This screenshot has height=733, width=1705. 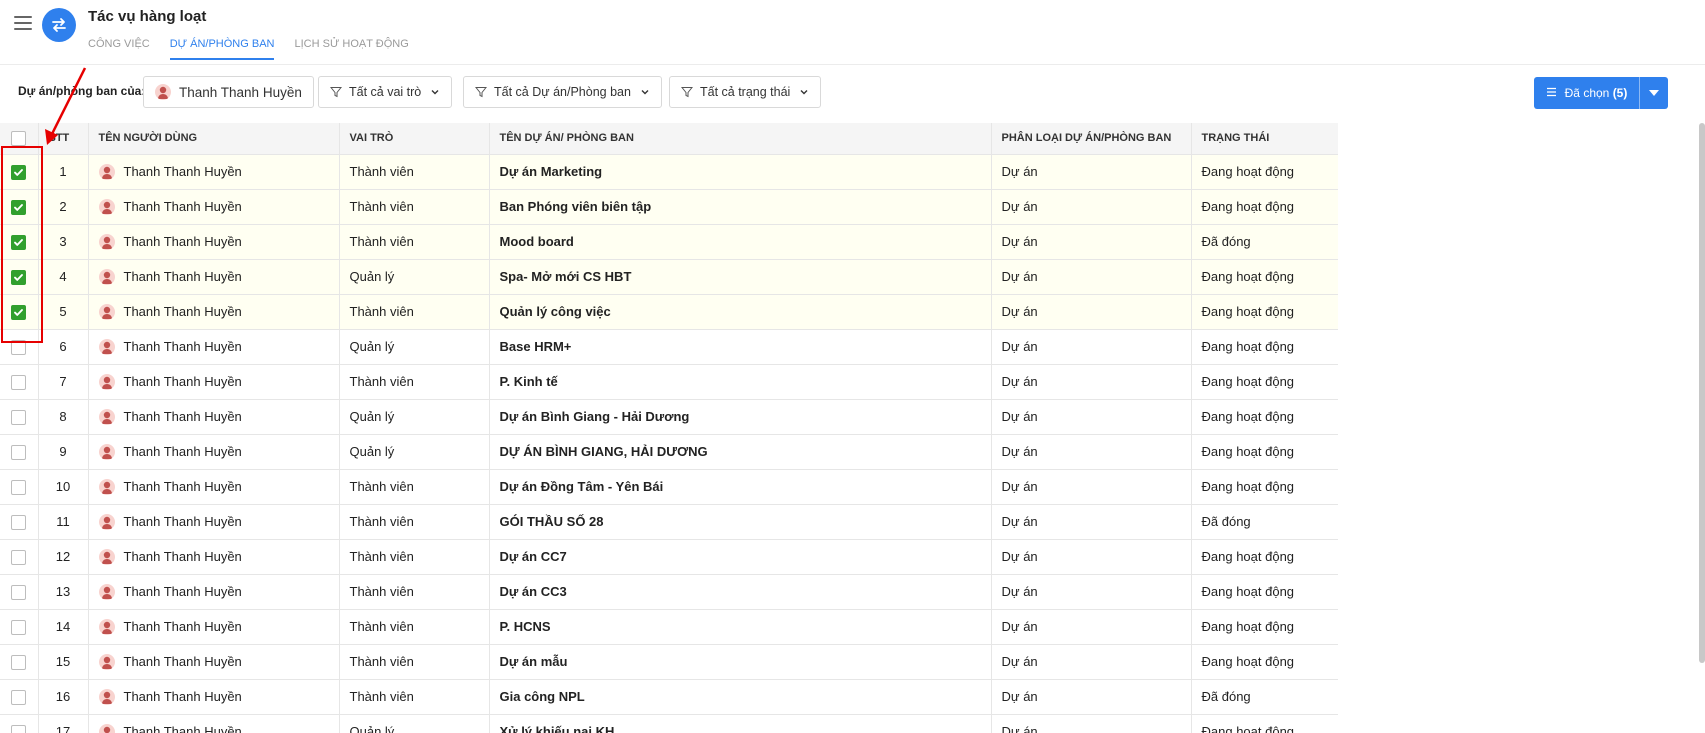 I want to click on chevron-down-icon, so click(x=435, y=92).